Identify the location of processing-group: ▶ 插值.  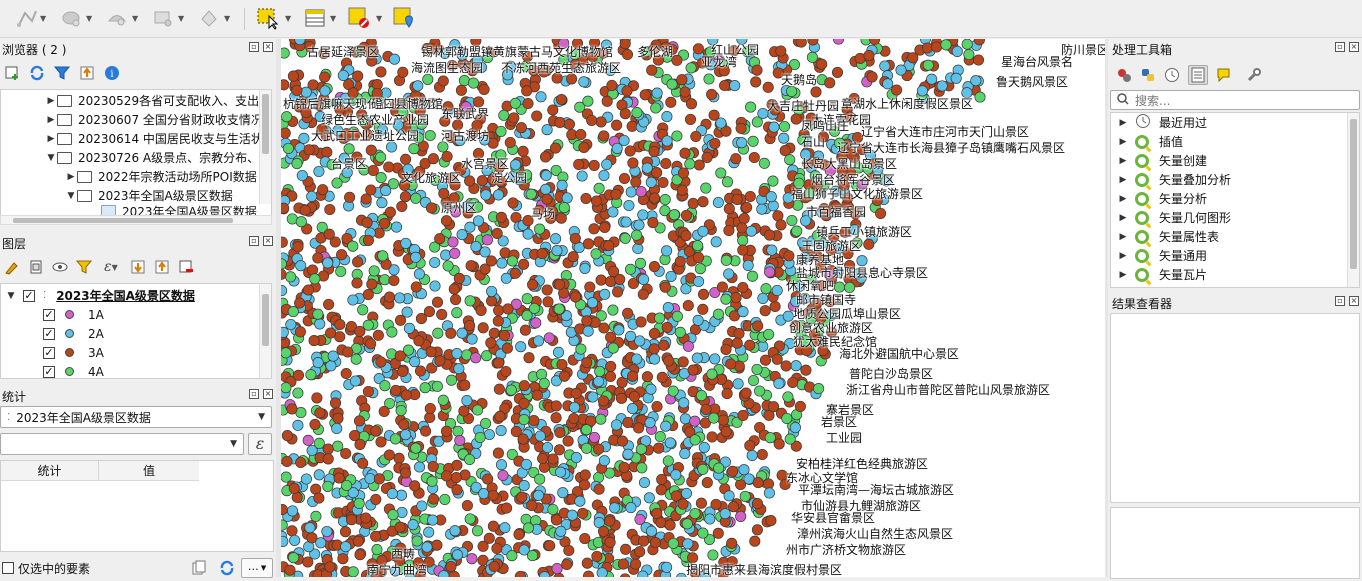
(1150, 141).